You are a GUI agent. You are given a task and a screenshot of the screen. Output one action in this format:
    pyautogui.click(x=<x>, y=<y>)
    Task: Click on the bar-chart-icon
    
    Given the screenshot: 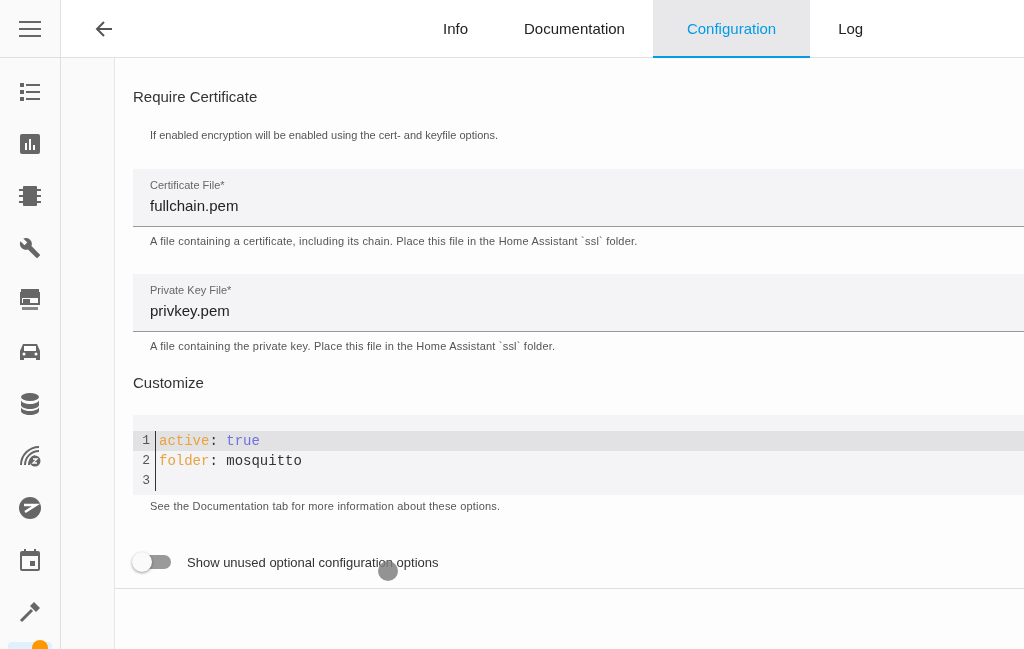 What is the action you would take?
    pyautogui.click(x=30, y=144)
    